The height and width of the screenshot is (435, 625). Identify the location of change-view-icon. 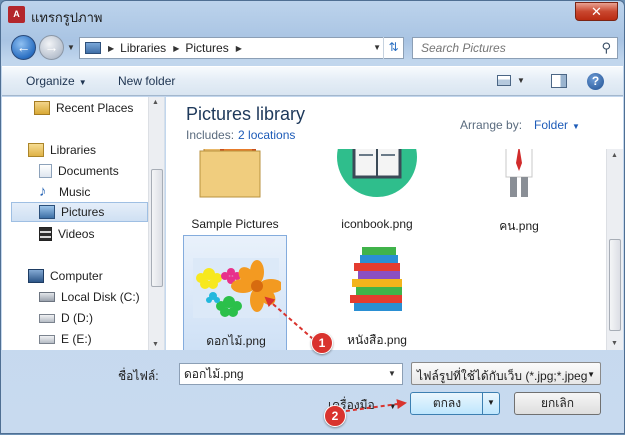
(504, 80).